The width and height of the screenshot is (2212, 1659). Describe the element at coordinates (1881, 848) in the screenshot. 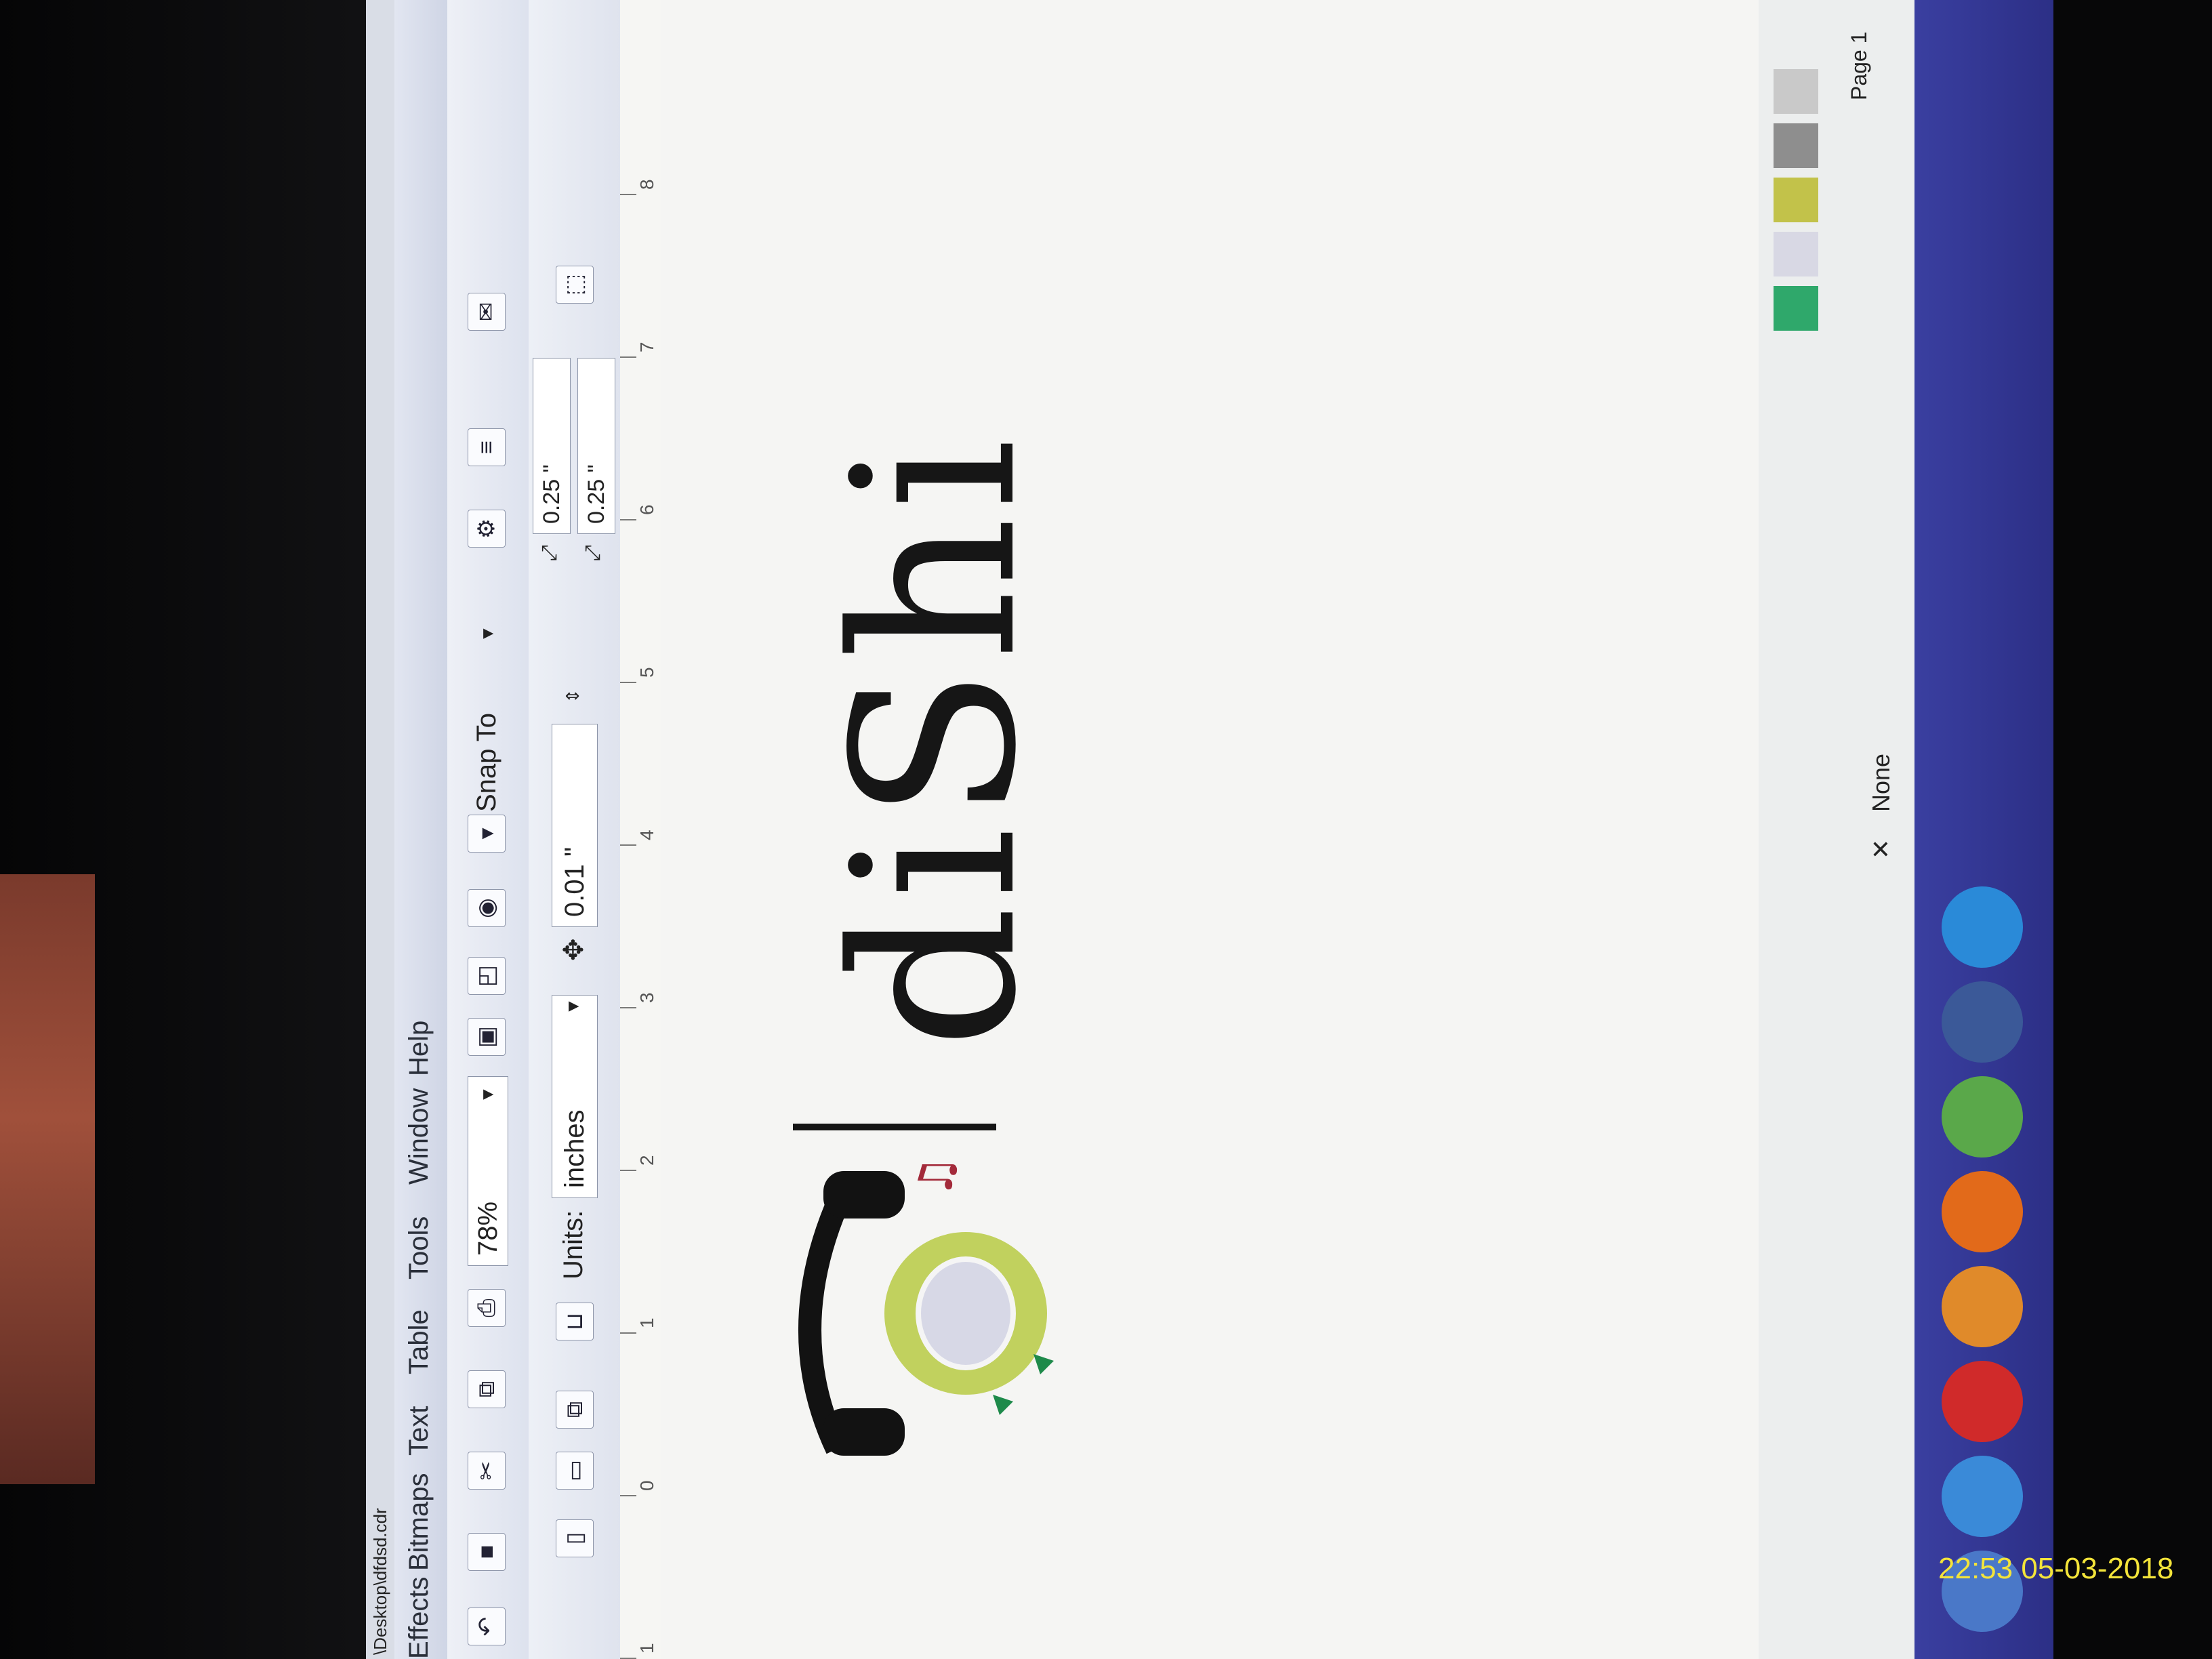

I see `fill-none-icon: ✕` at that location.